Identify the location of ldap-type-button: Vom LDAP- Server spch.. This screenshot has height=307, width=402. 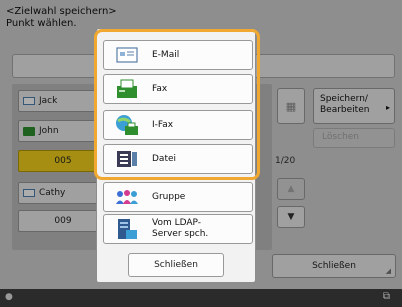
(178, 229).